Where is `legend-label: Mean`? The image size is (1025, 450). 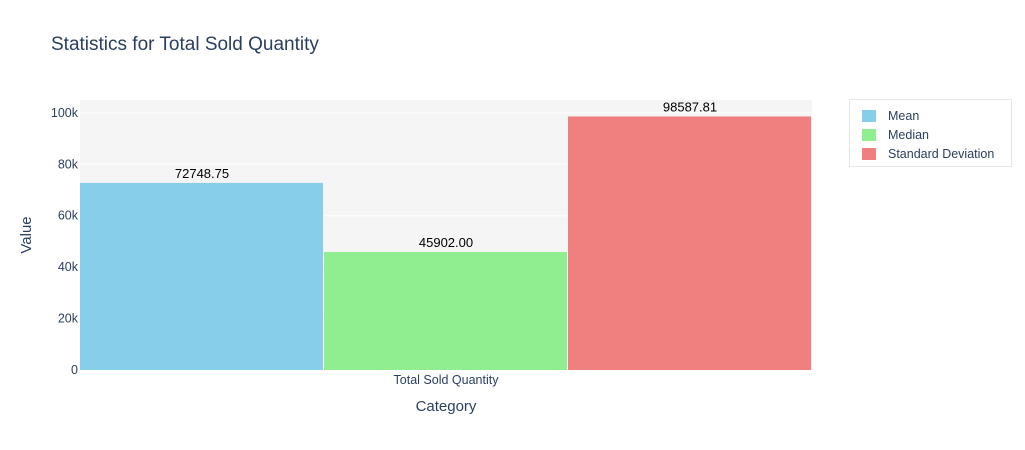 legend-label: Mean is located at coordinates (904, 115).